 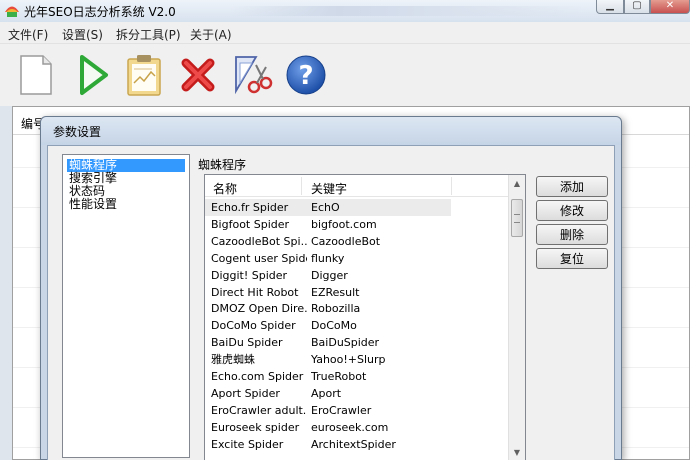 I want to click on spider-keyword: flunky, so click(x=328, y=258).